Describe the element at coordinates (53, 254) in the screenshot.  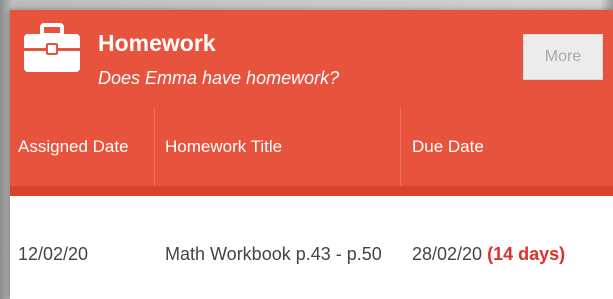
I see `cell-assigned-date: 12/02/20` at that location.